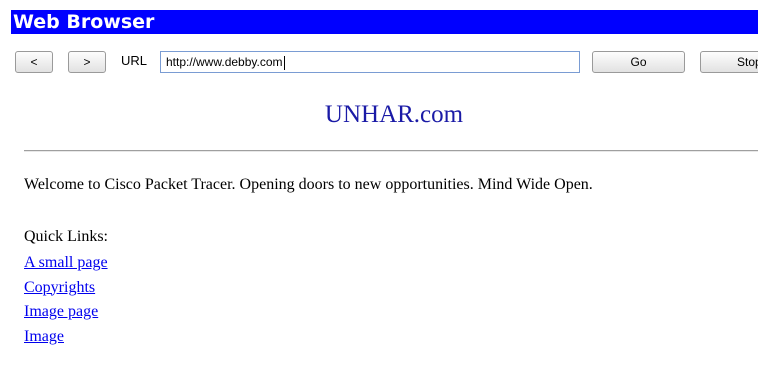 The height and width of the screenshot is (376, 758). What do you see at coordinates (66, 314) in the screenshot?
I see `link-image-page: Image page` at bounding box center [66, 314].